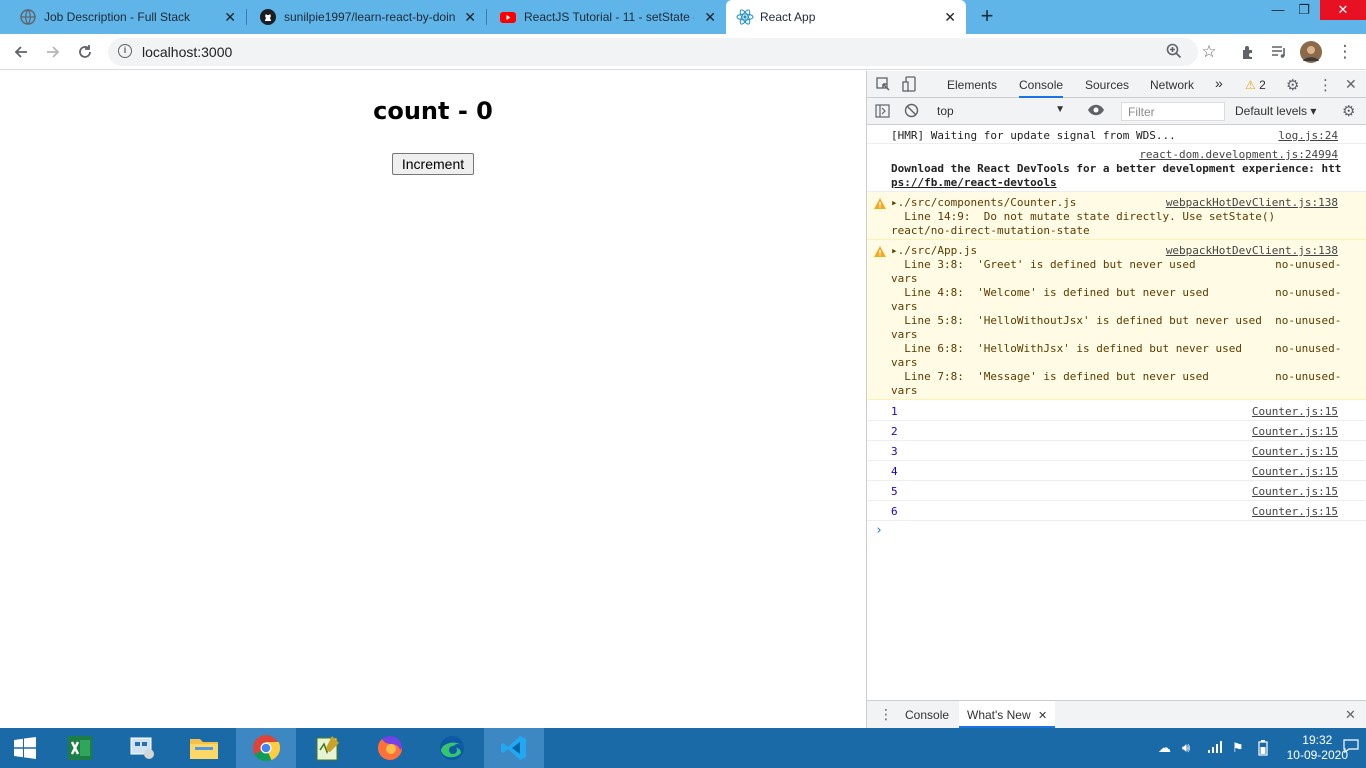 Image resolution: width=1366 pixels, height=768 pixels. Describe the element at coordinates (927, 715) in the screenshot. I see `drawer-tab-console: Console` at that location.